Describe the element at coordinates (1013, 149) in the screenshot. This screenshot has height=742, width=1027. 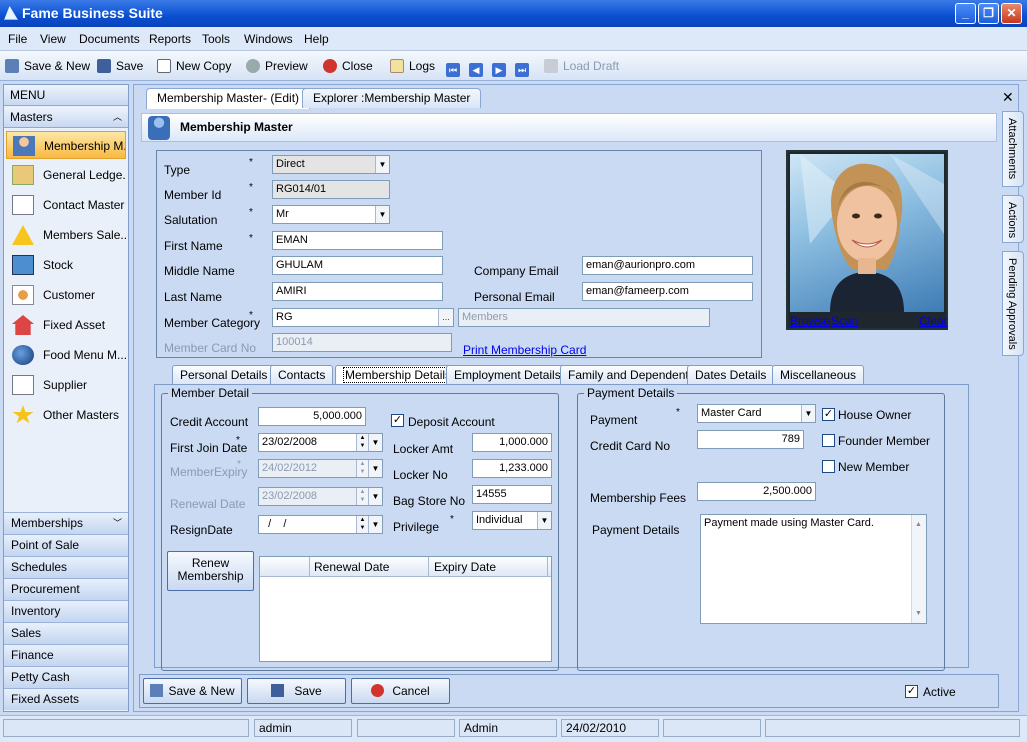
I see `tab-attachments: Attachments` at that location.